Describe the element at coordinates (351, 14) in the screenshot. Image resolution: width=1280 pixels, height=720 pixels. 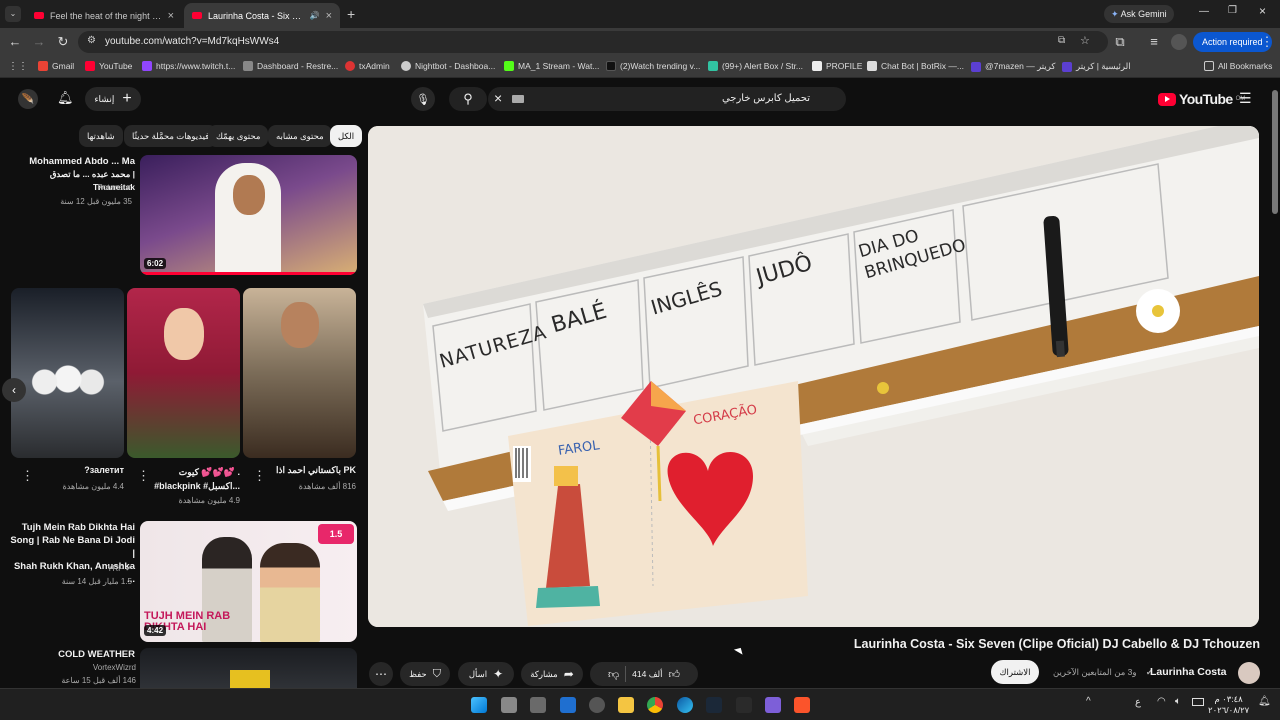
I see `new-tab-button: +` at that location.